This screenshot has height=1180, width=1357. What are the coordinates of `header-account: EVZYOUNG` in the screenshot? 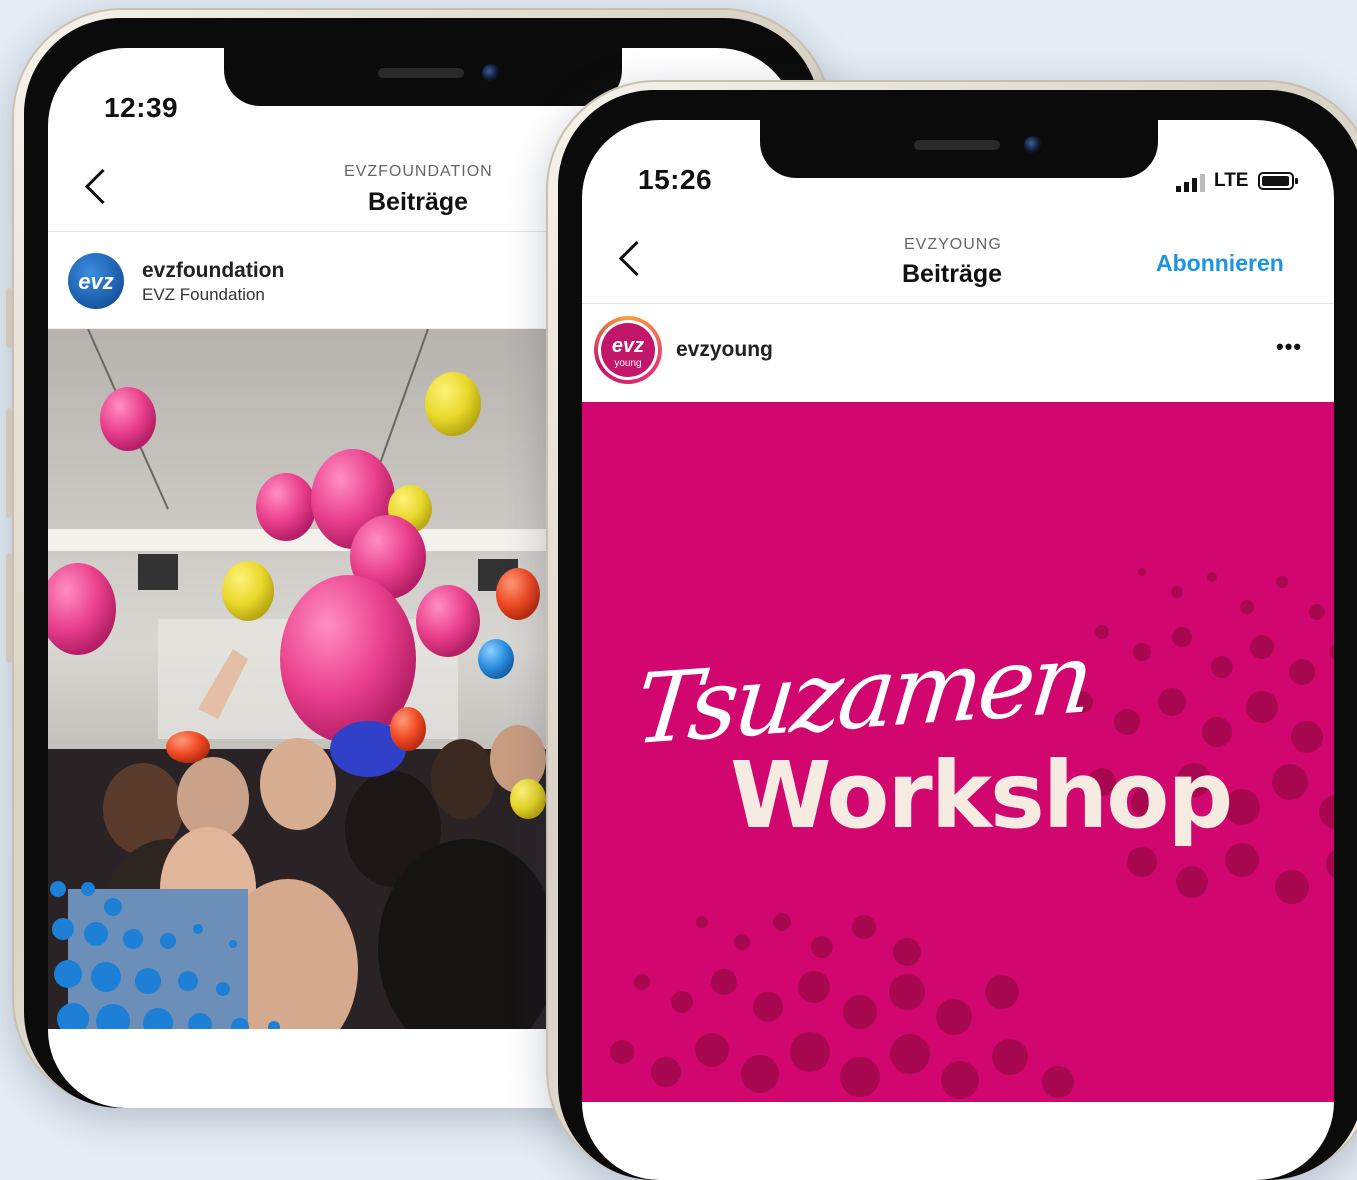 It's located at (953, 244).